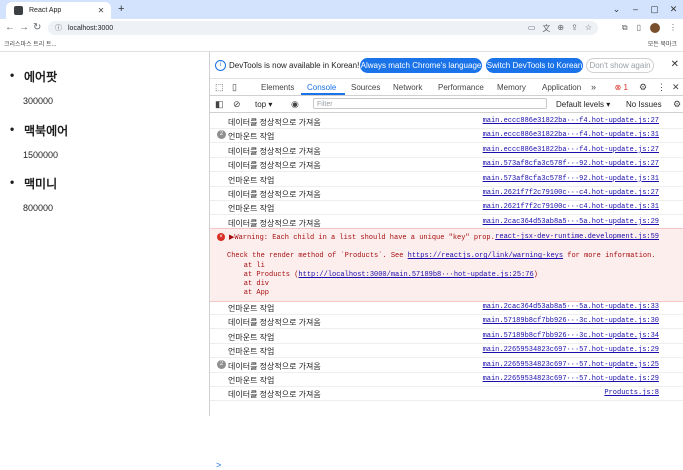  Describe the element at coordinates (461, 87) in the screenshot. I see `tab-performance: Performance` at that location.